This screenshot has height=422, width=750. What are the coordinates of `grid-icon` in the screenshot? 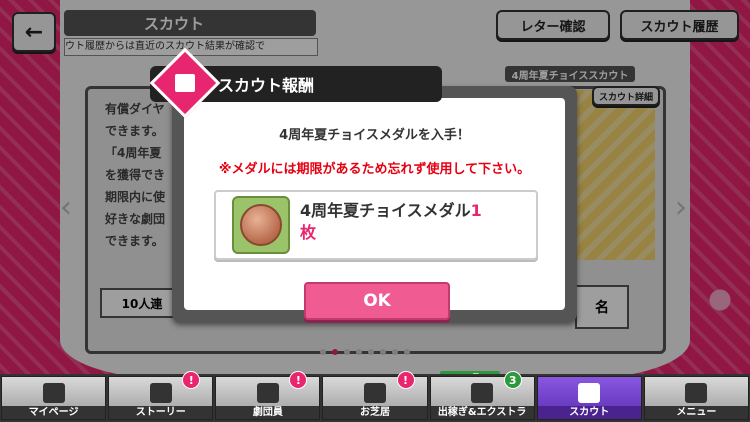 It's located at (696, 393).